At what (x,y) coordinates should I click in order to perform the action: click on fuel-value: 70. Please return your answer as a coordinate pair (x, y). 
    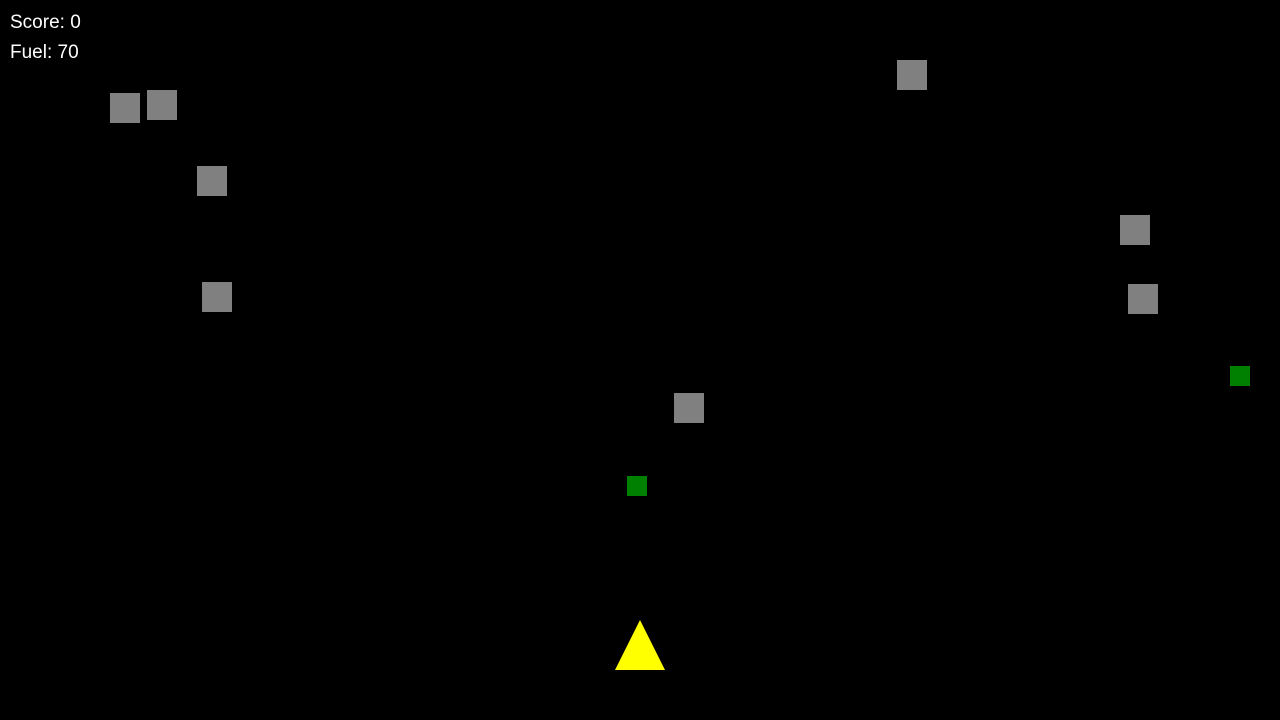
    Looking at the image, I should click on (68, 52).